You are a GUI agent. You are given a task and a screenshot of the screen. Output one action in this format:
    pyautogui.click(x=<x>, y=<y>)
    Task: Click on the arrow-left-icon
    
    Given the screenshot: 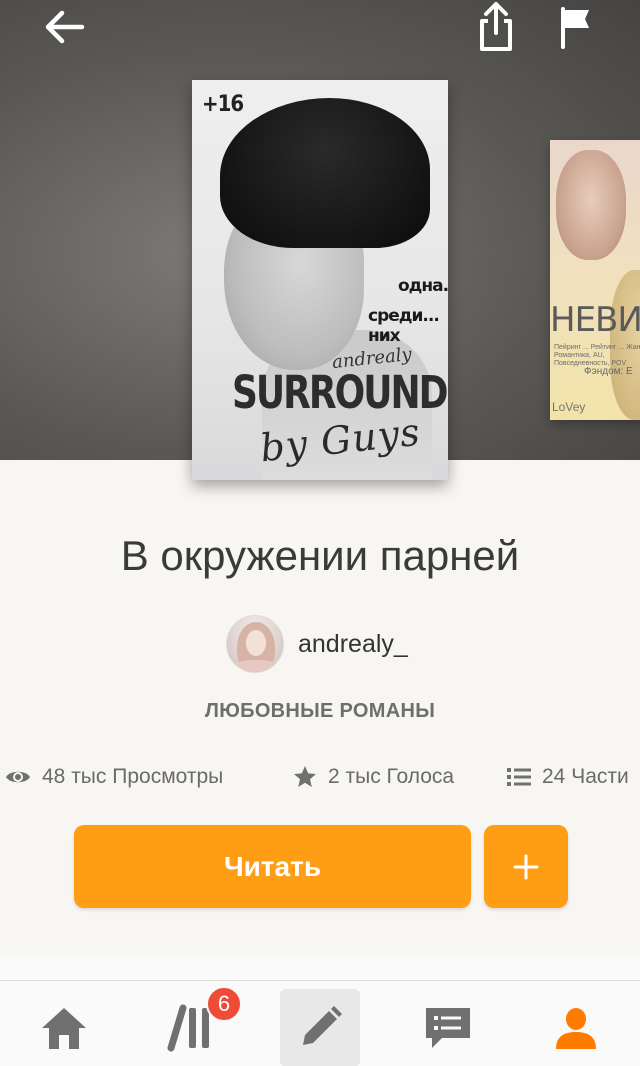 What is the action you would take?
    pyautogui.click(x=65, y=27)
    